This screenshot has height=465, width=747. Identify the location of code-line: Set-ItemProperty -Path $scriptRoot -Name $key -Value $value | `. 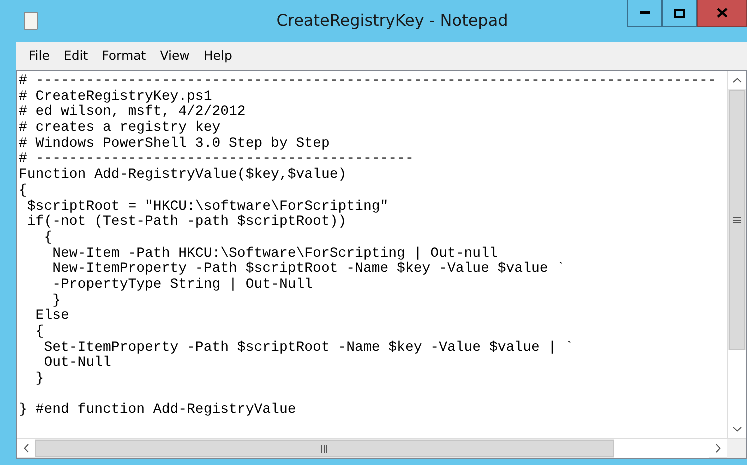
(308, 348).